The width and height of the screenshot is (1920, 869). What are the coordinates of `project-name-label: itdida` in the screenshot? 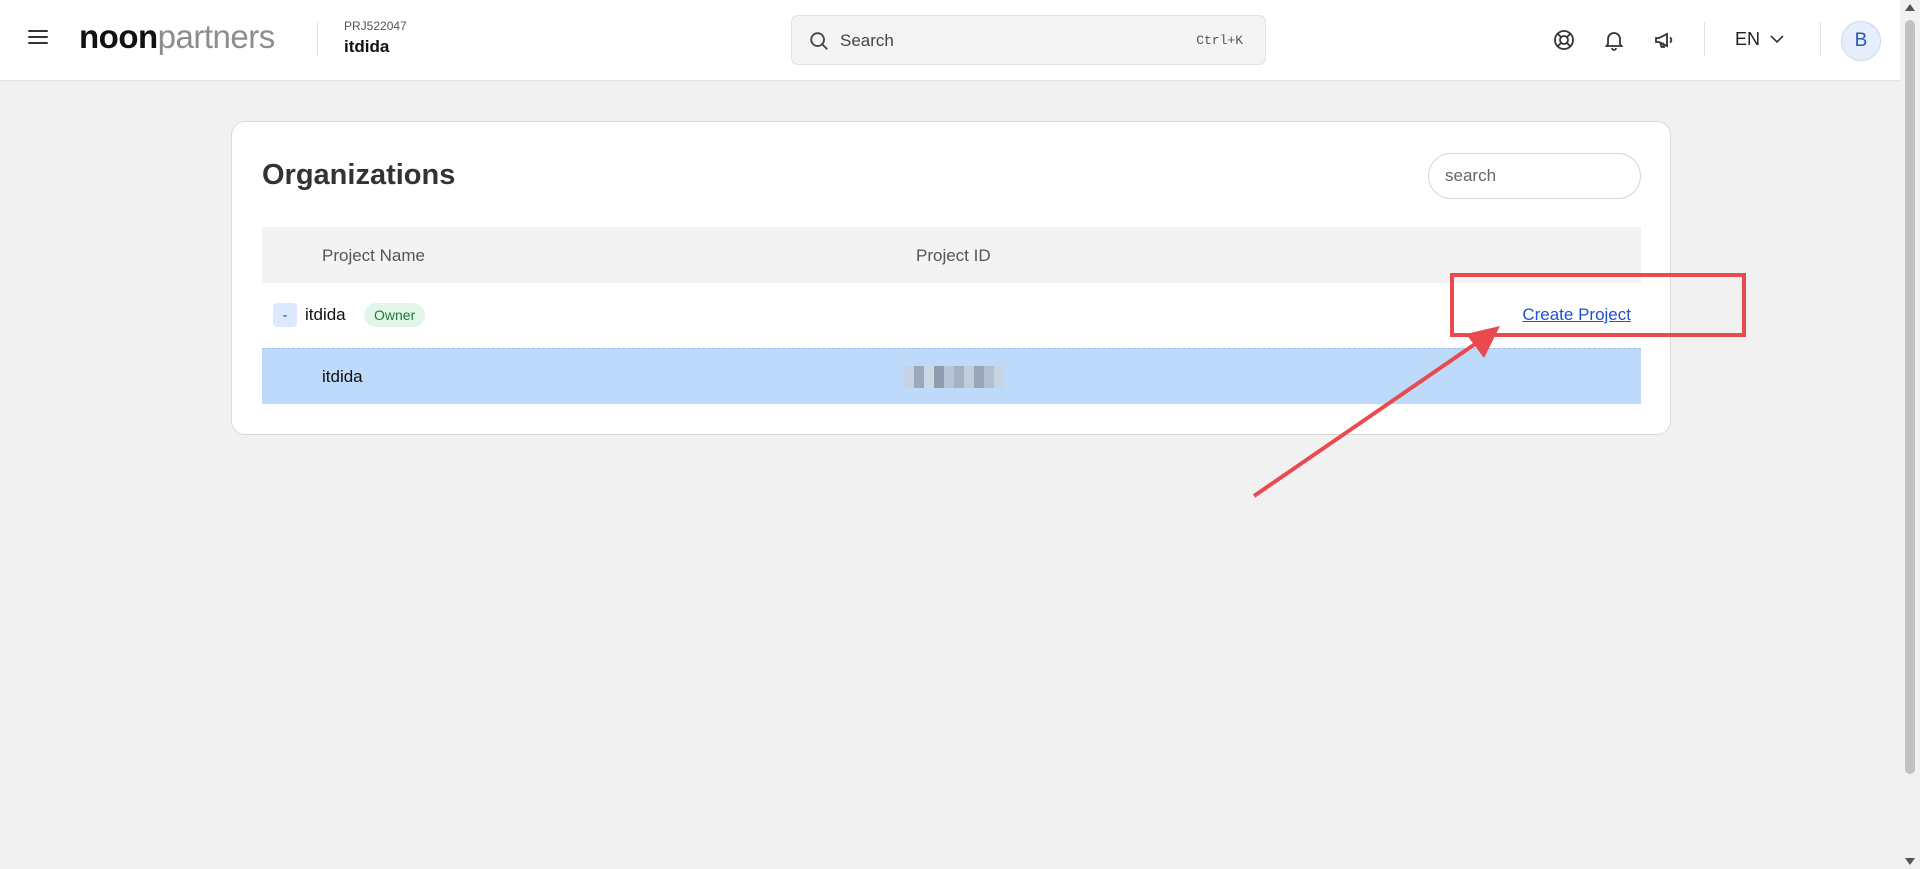 It's located at (367, 46).